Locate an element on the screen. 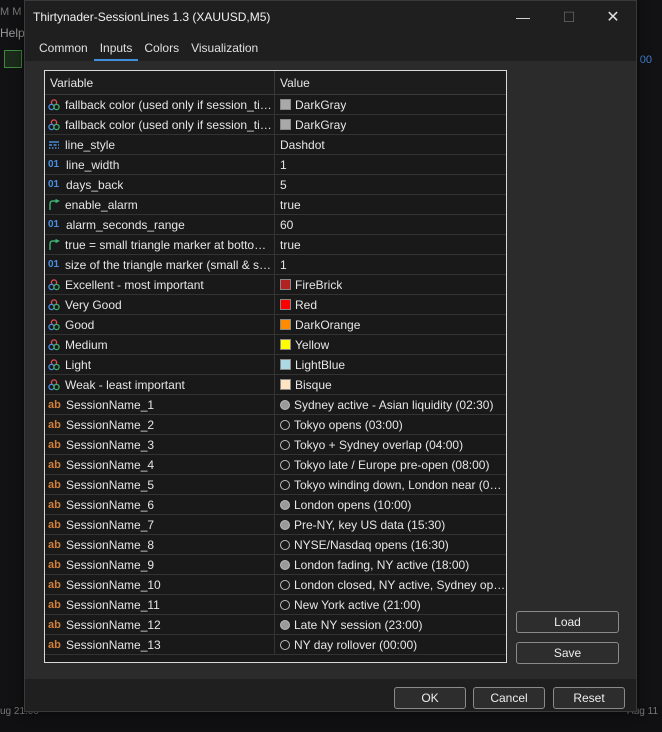 The image size is (662, 732). value-cell: Red is located at coordinates (390, 304).